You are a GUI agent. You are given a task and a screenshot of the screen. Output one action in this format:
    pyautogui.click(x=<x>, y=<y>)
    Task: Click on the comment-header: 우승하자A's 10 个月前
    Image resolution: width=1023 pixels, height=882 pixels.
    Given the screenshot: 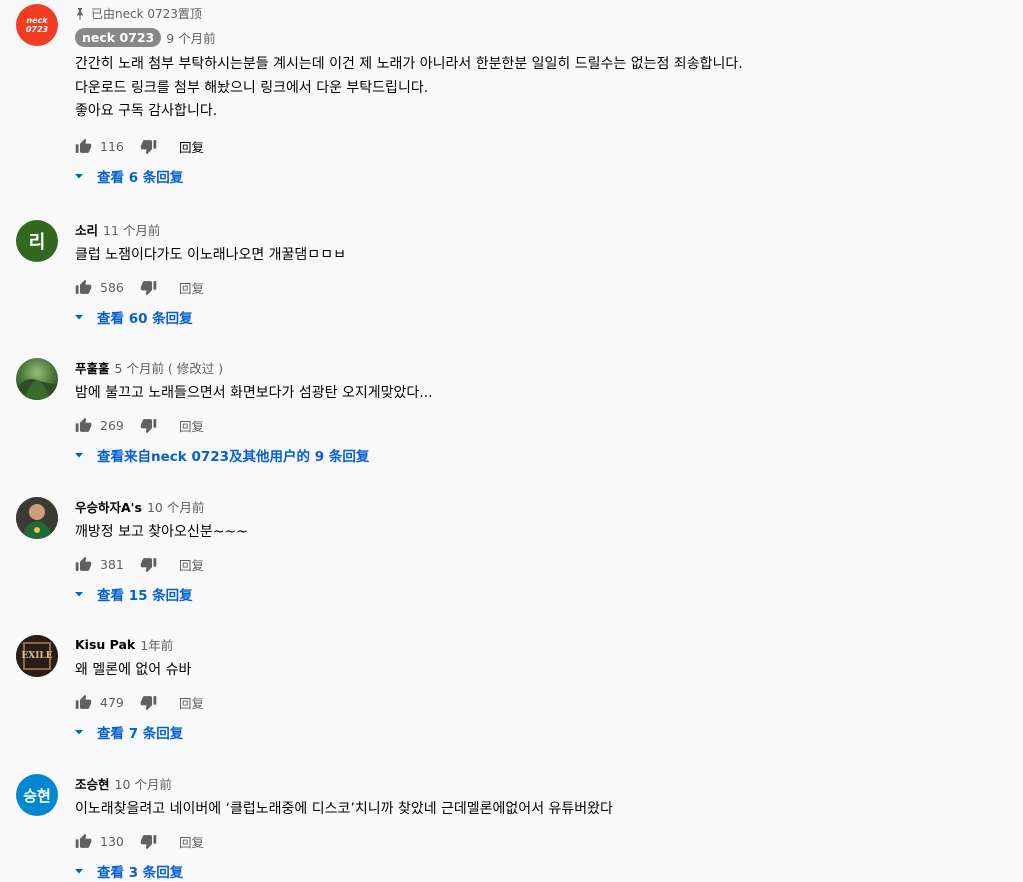 What is the action you would take?
    pyautogui.click(x=545, y=506)
    